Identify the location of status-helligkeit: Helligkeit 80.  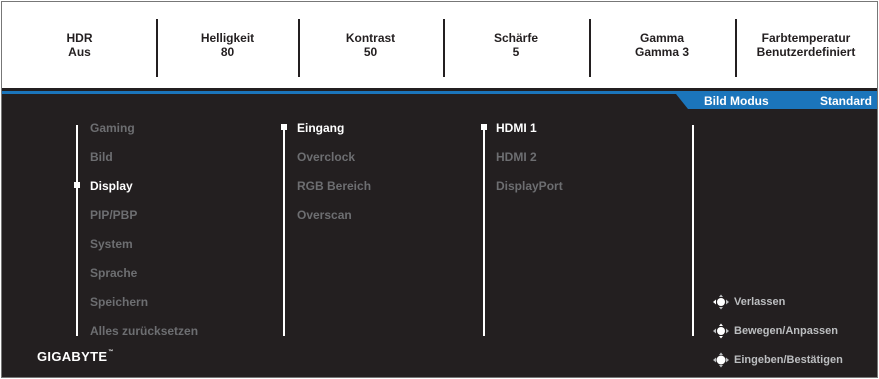
(227, 45).